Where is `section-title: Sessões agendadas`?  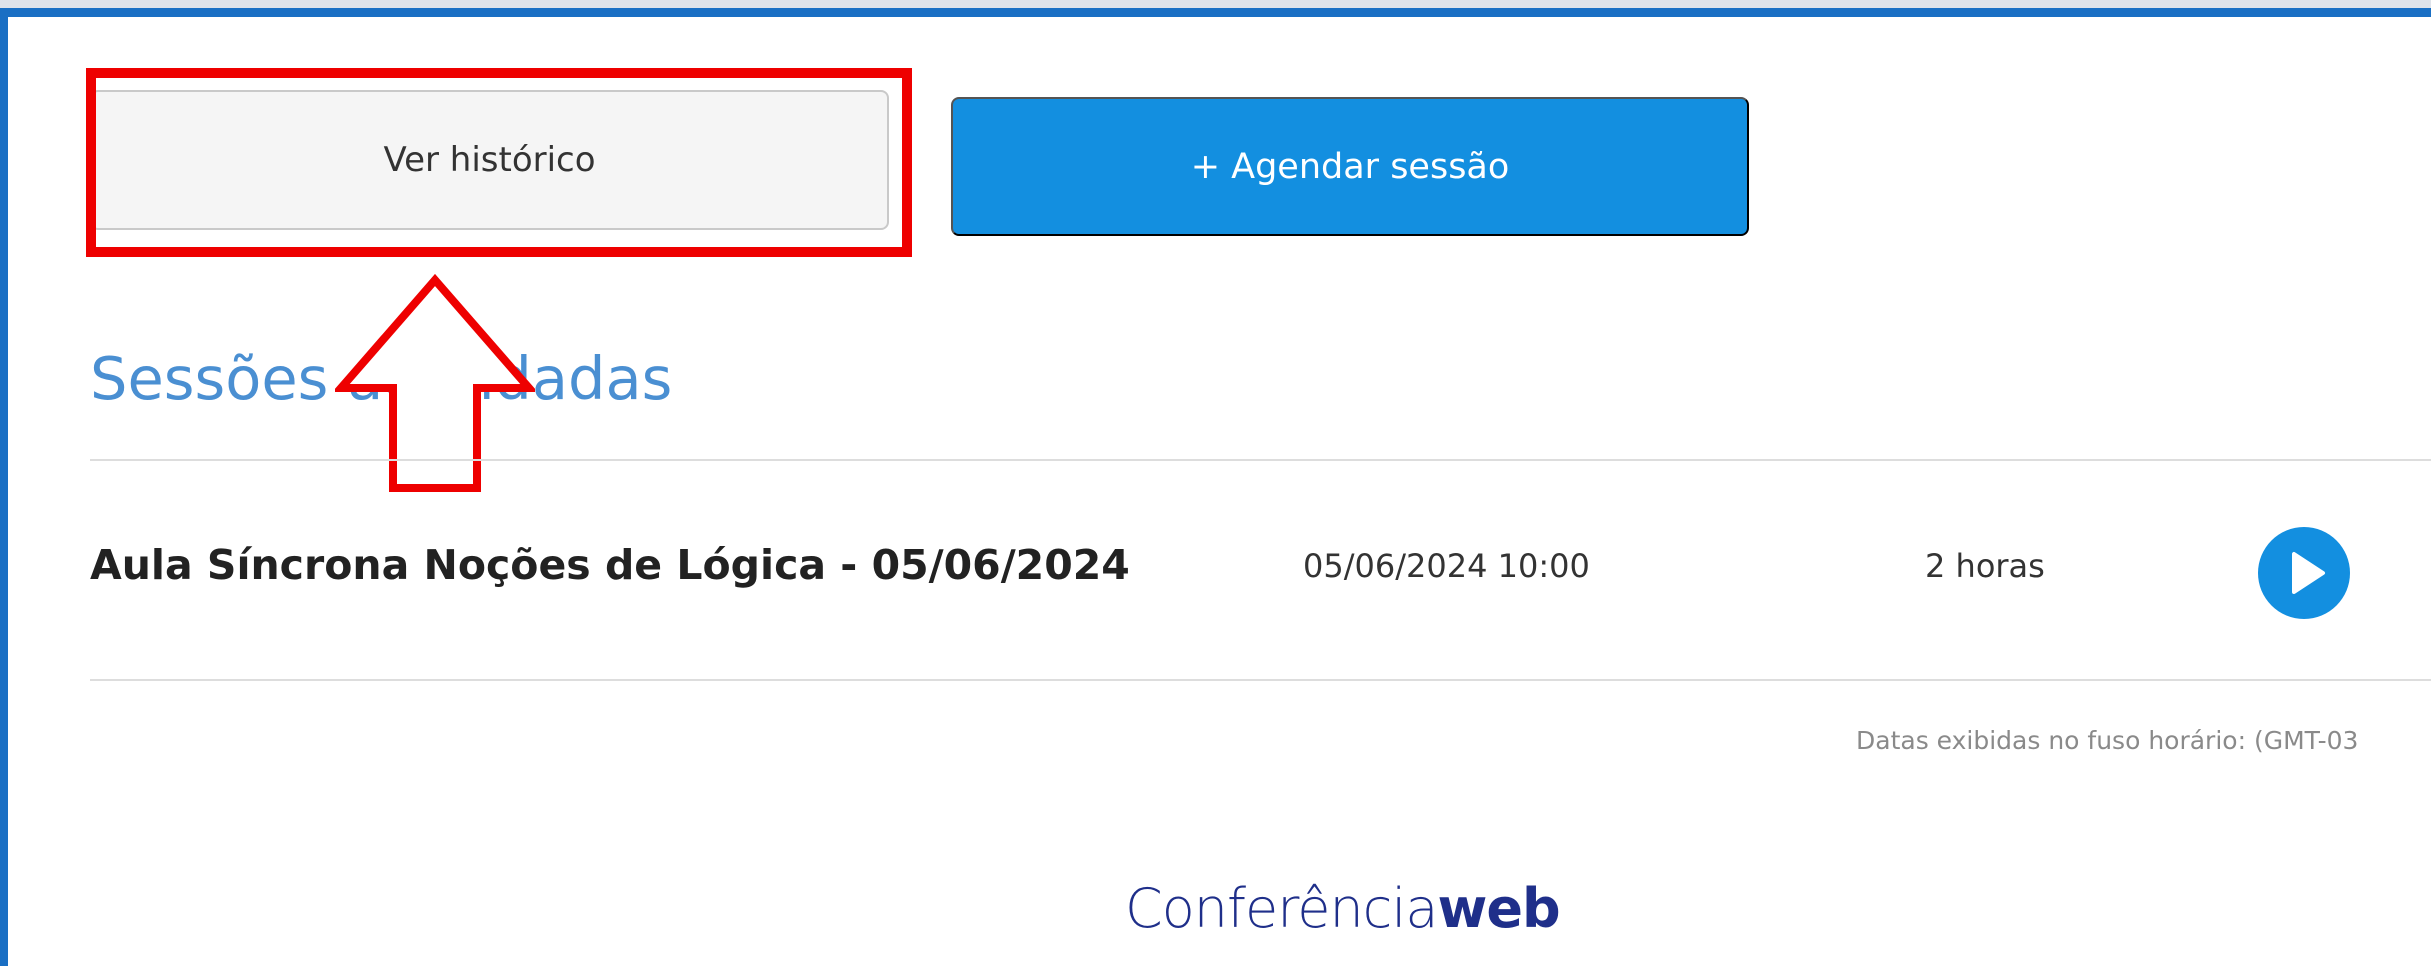 section-title: Sessões agendadas is located at coordinates (381, 378).